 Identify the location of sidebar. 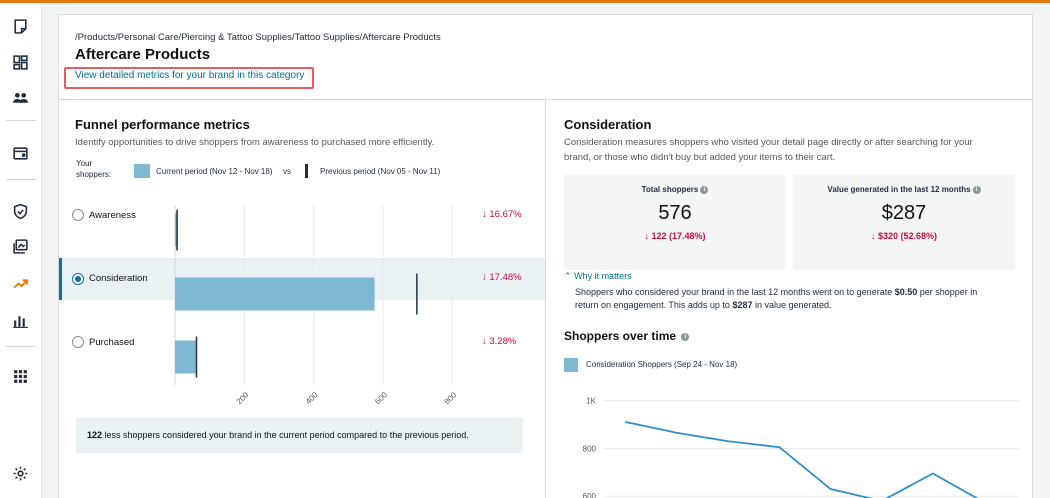
(21, 250).